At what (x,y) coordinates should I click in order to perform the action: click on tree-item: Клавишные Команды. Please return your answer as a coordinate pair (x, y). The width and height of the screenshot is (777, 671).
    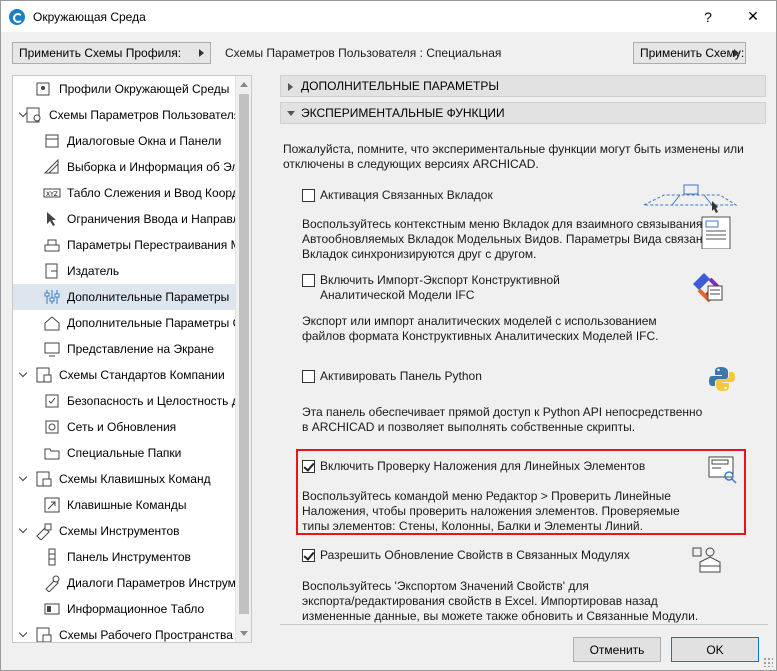
    Looking at the image, I should click on (125, 505).